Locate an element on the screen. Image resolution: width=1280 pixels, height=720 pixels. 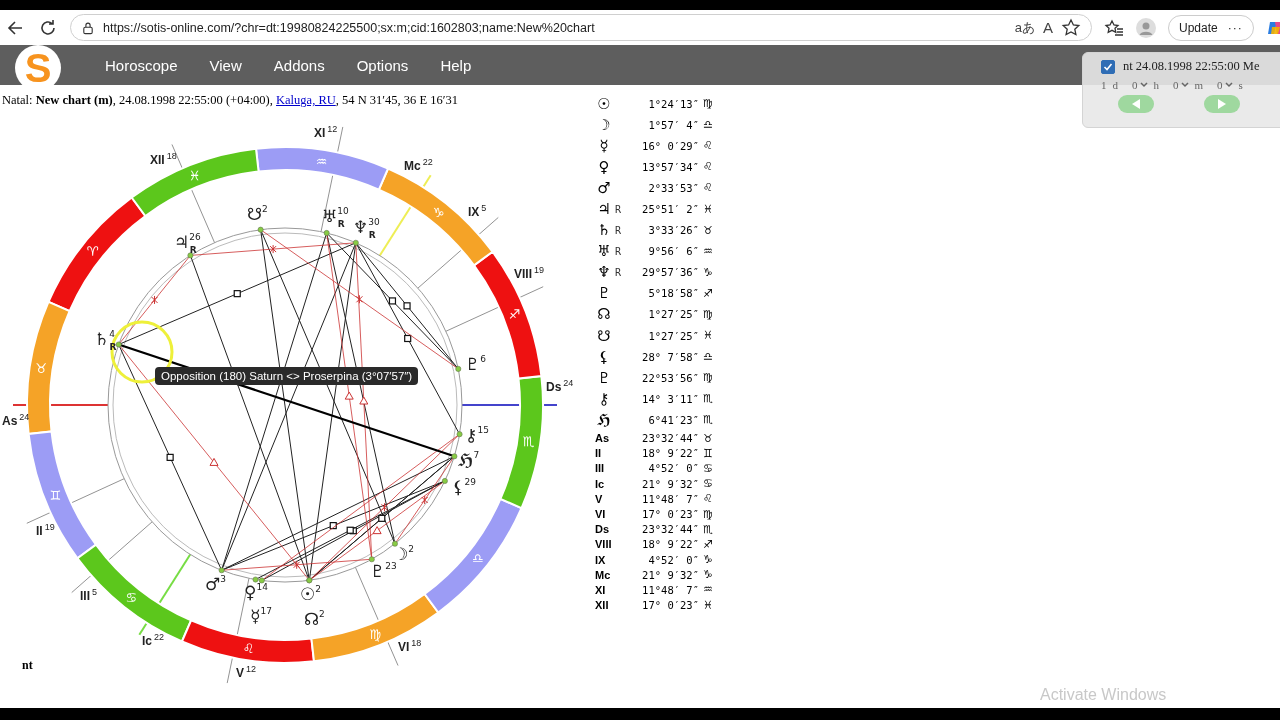
zodiac-glyph: ♍ is located at coordinates (375, 634).